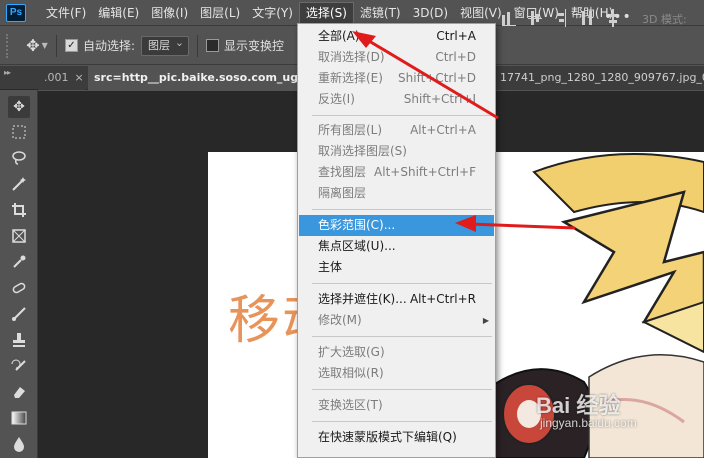 The width and height of the screenshot is (704, 458). Describe the element at coordinates (169, 13) in the screenshot. I see `menu-image: 图像(I)` at that location.